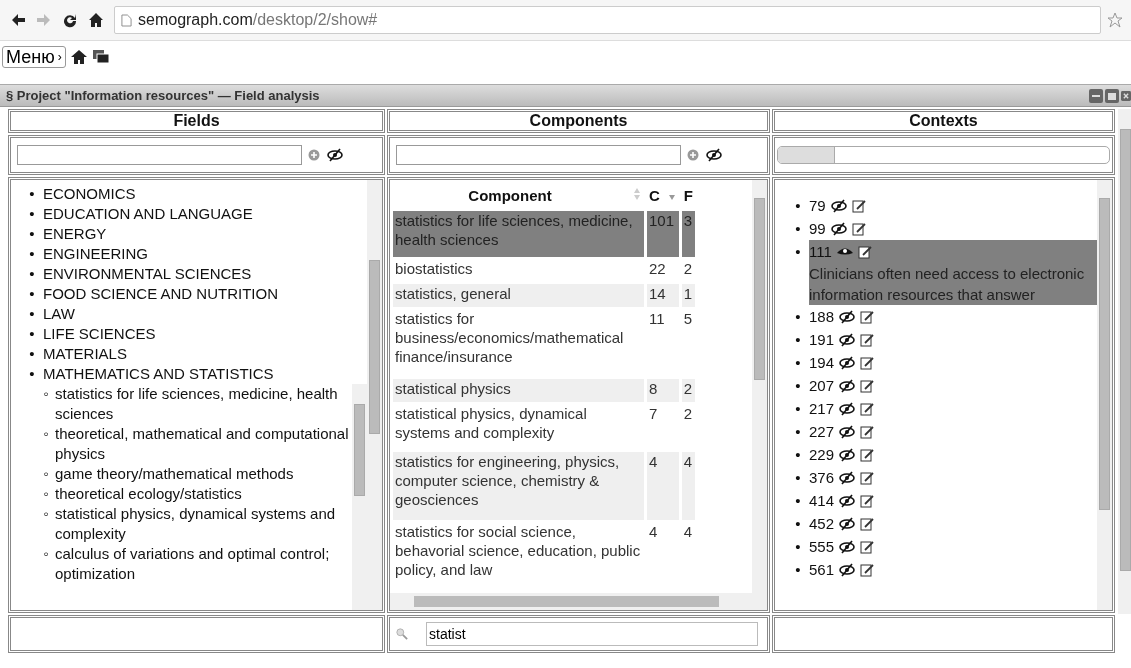 The height and width of the screenshot is (668, 1131). Describe the element at coordinates (607, 20) in the screenshot. I see `address-bar: semograph.com/desktop/2/show#` at that location.